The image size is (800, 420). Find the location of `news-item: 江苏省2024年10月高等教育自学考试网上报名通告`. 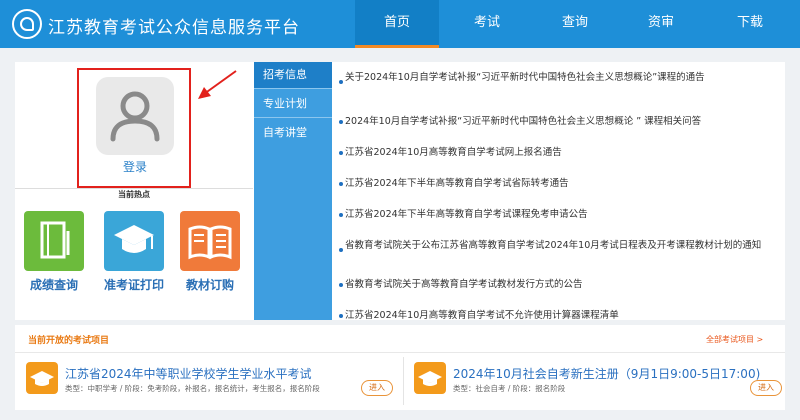

news-item: 江苏省2024年10月高等教育自学考试网上报名通告 is located at coordinates (552, 153).